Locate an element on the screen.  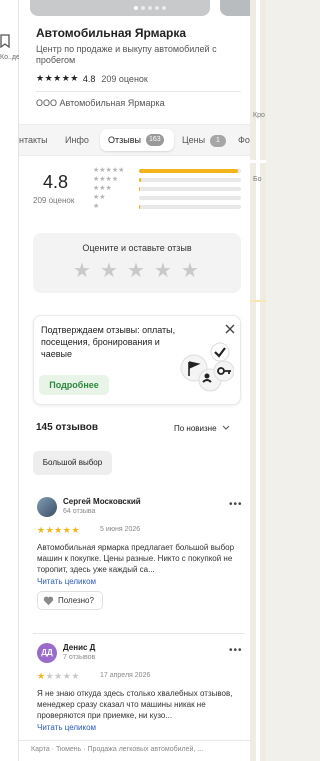
sort-label: По новизне is located at coordinates (195, 428).